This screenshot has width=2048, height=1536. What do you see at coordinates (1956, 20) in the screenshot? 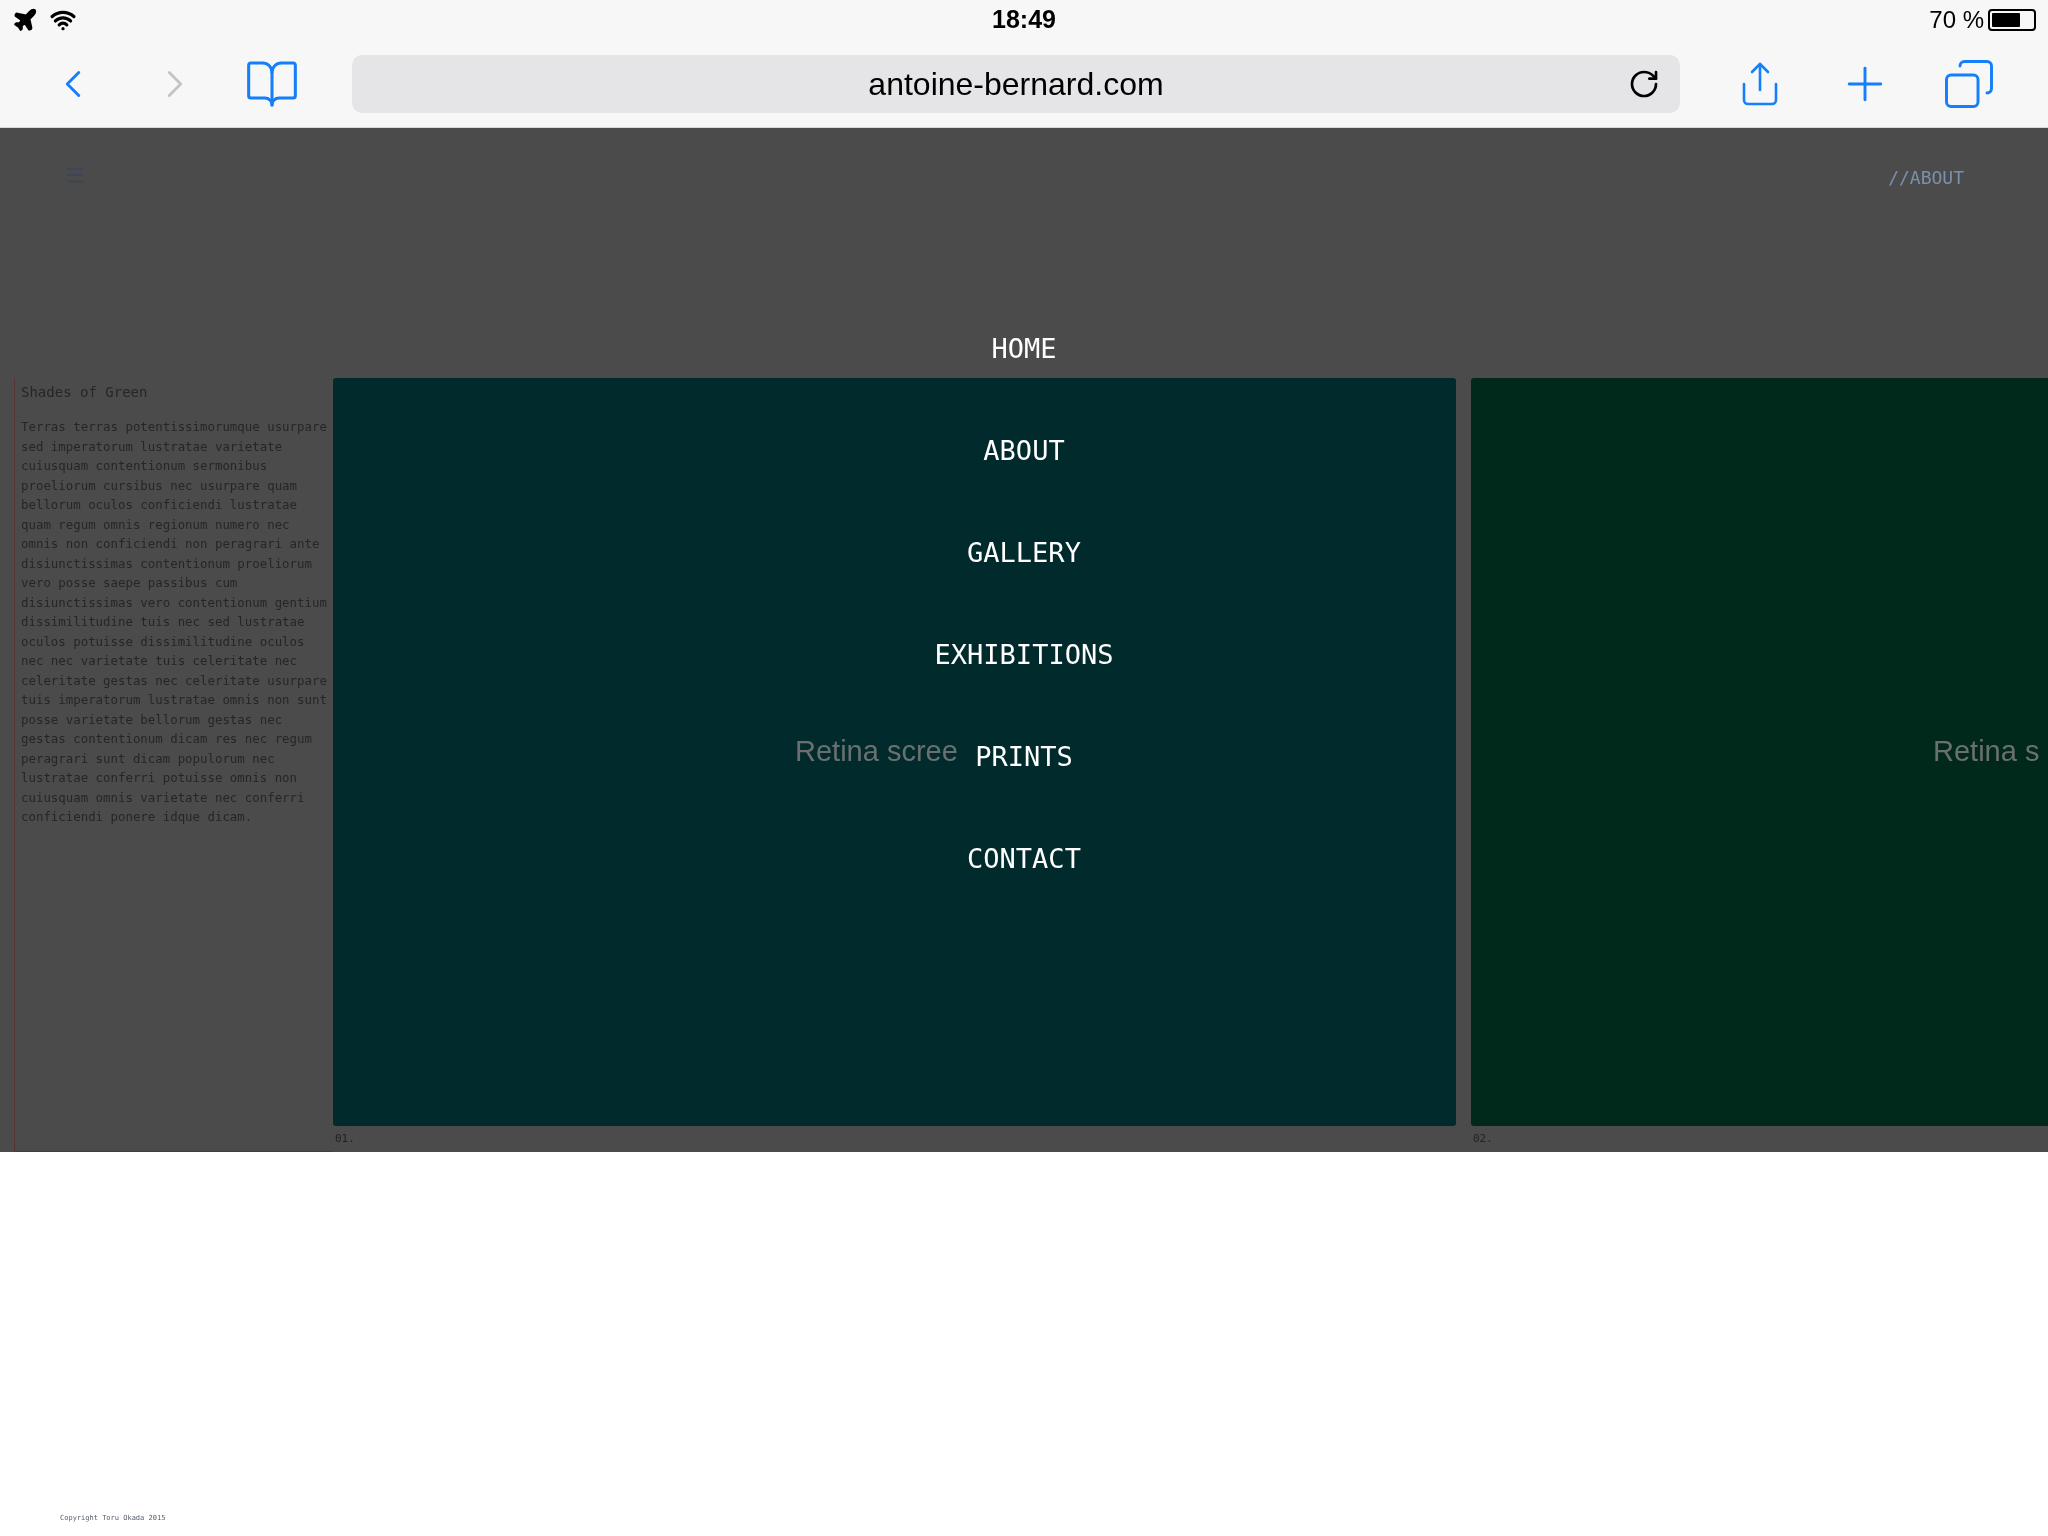
I see `battery-percentage: 70 %` at bounding box center [1956, 20].